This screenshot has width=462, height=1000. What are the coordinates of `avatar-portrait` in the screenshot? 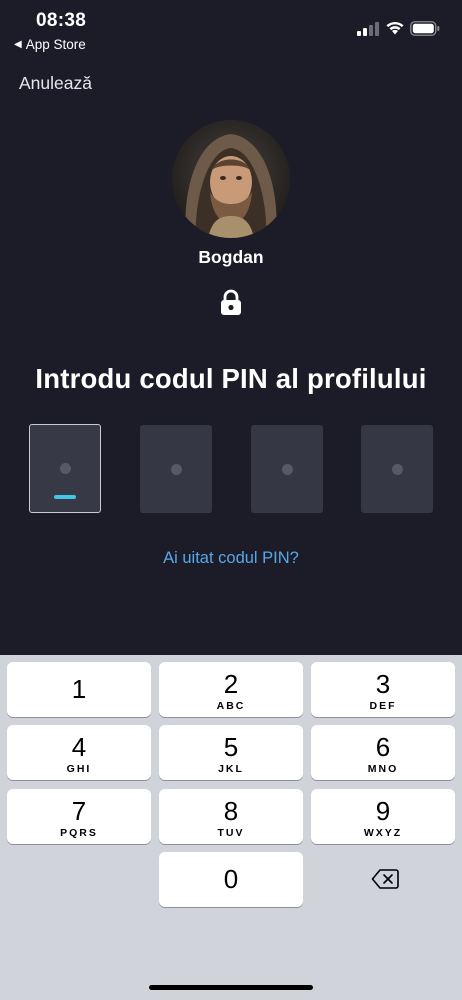 It's located at (231, 179).